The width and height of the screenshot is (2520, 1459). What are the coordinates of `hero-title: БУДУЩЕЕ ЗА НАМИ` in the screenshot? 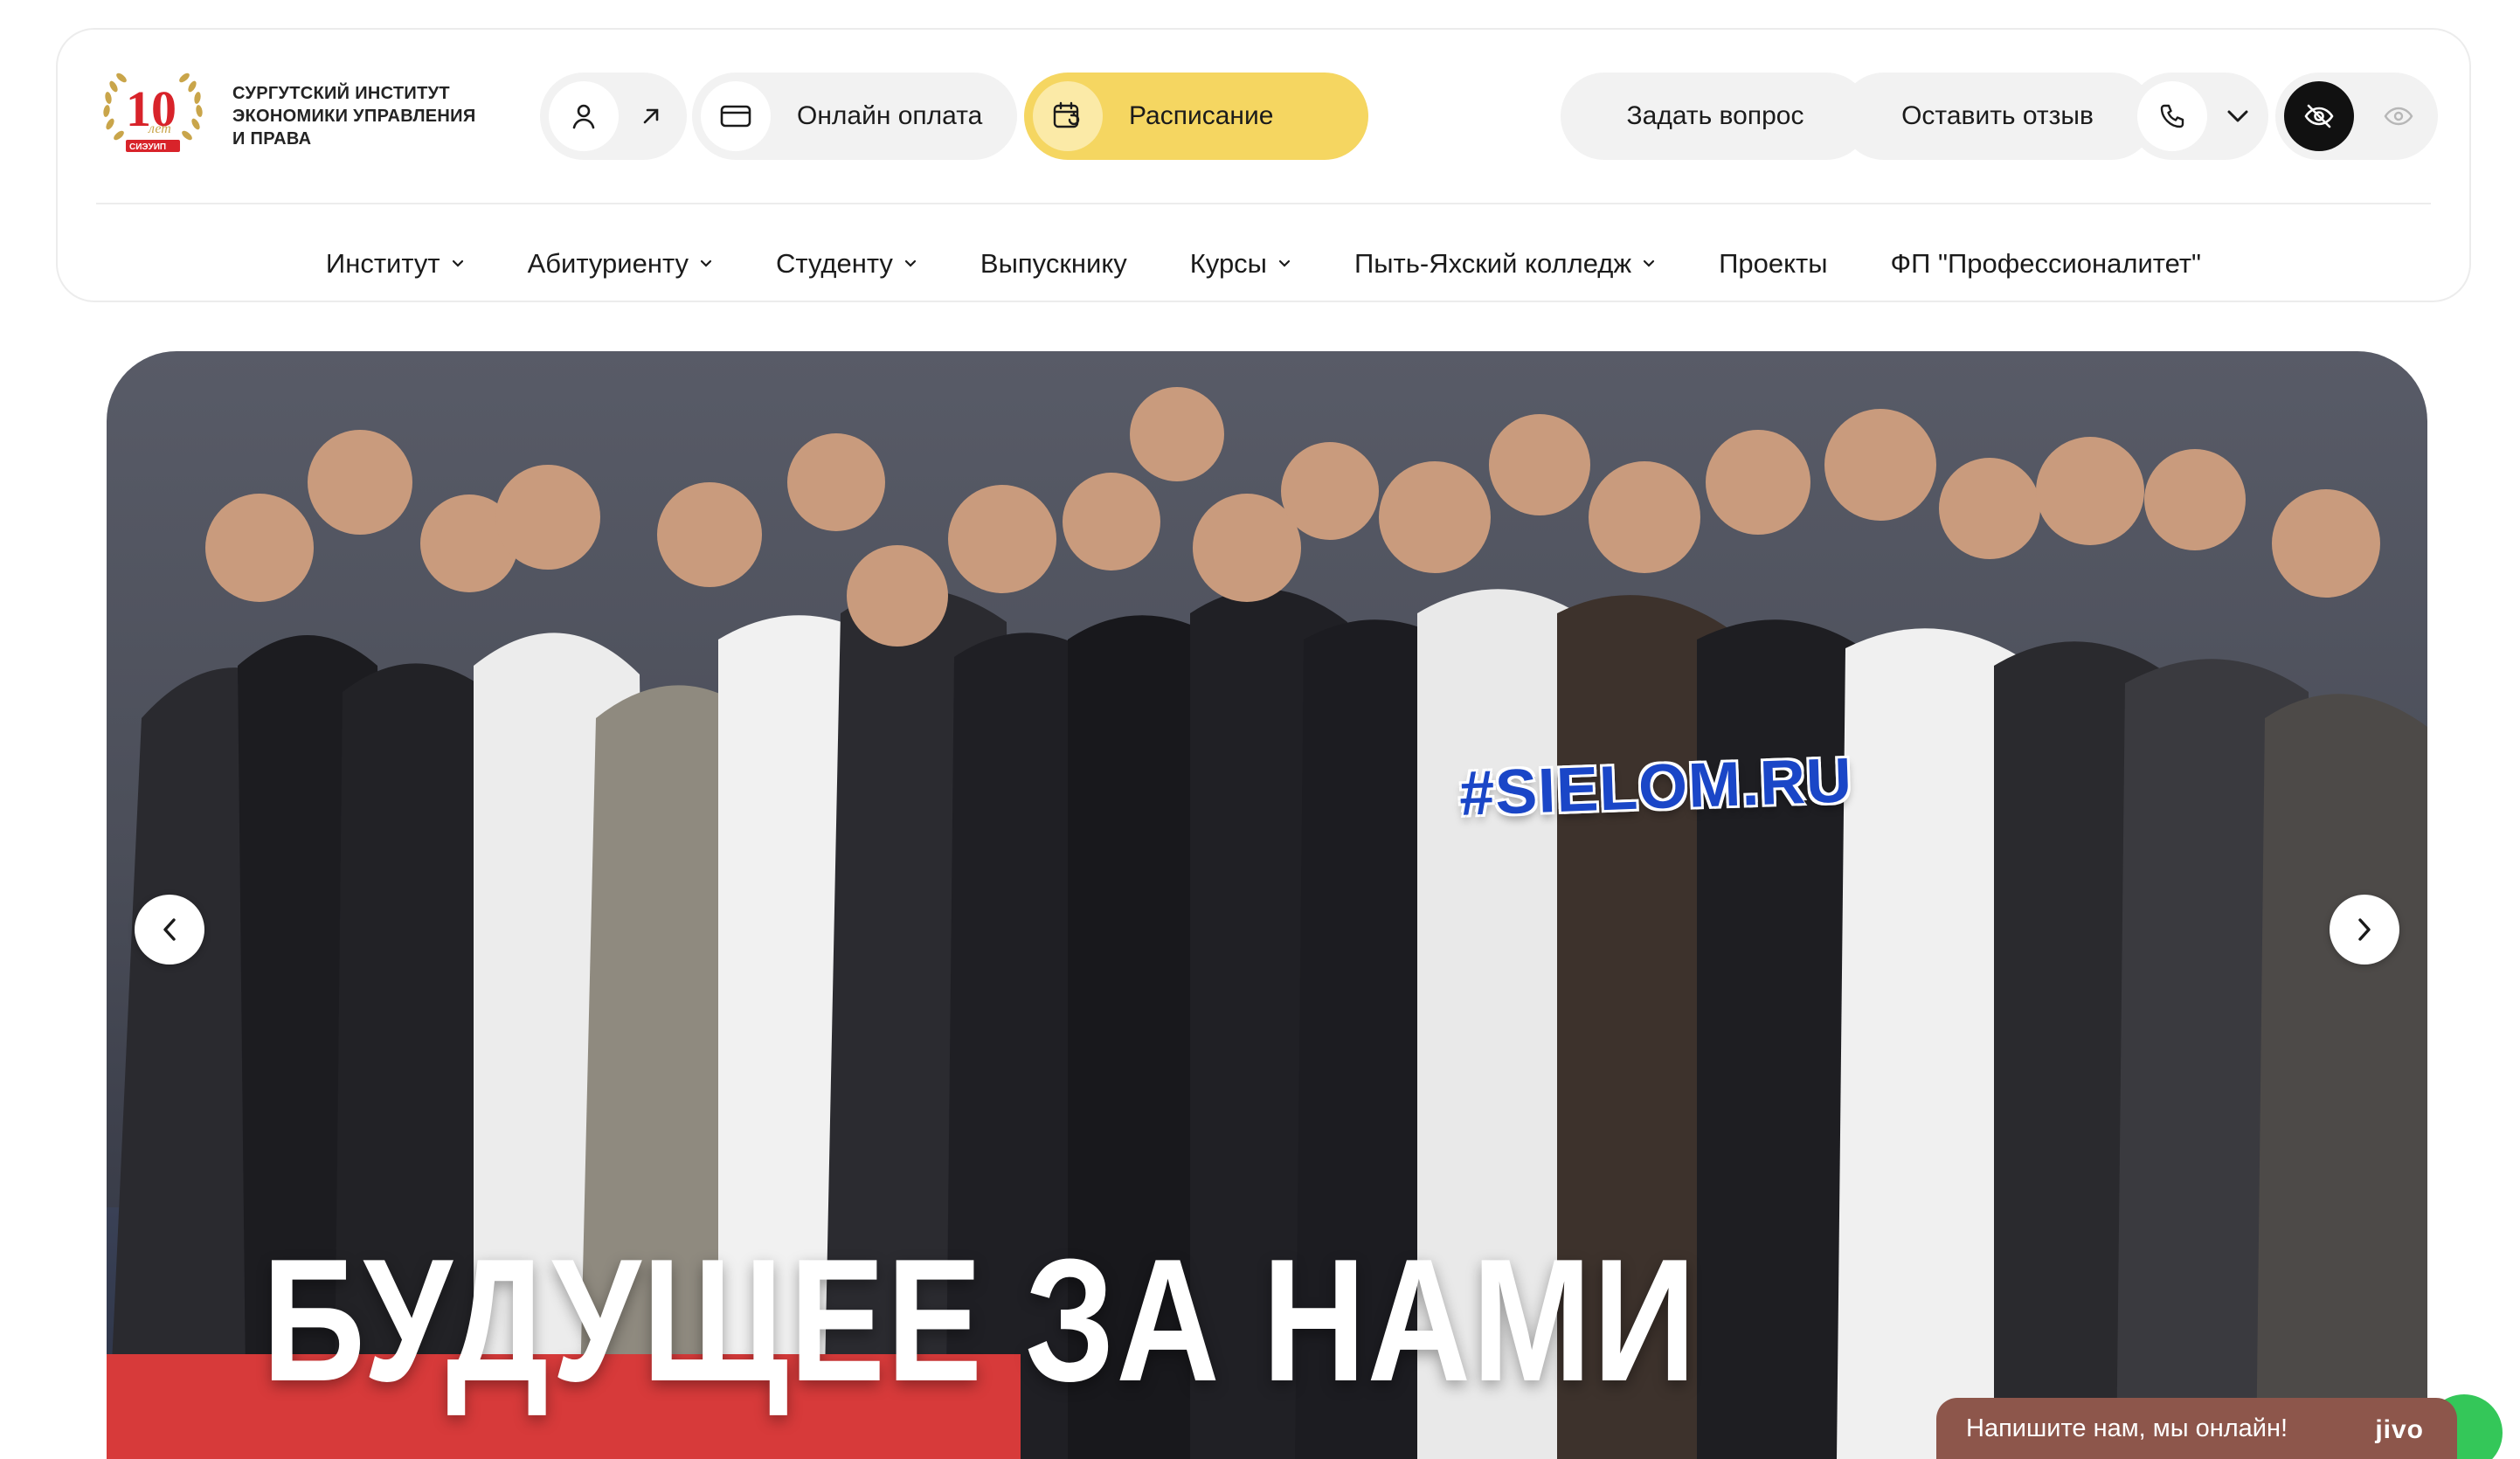 It's located at (980, 1320).